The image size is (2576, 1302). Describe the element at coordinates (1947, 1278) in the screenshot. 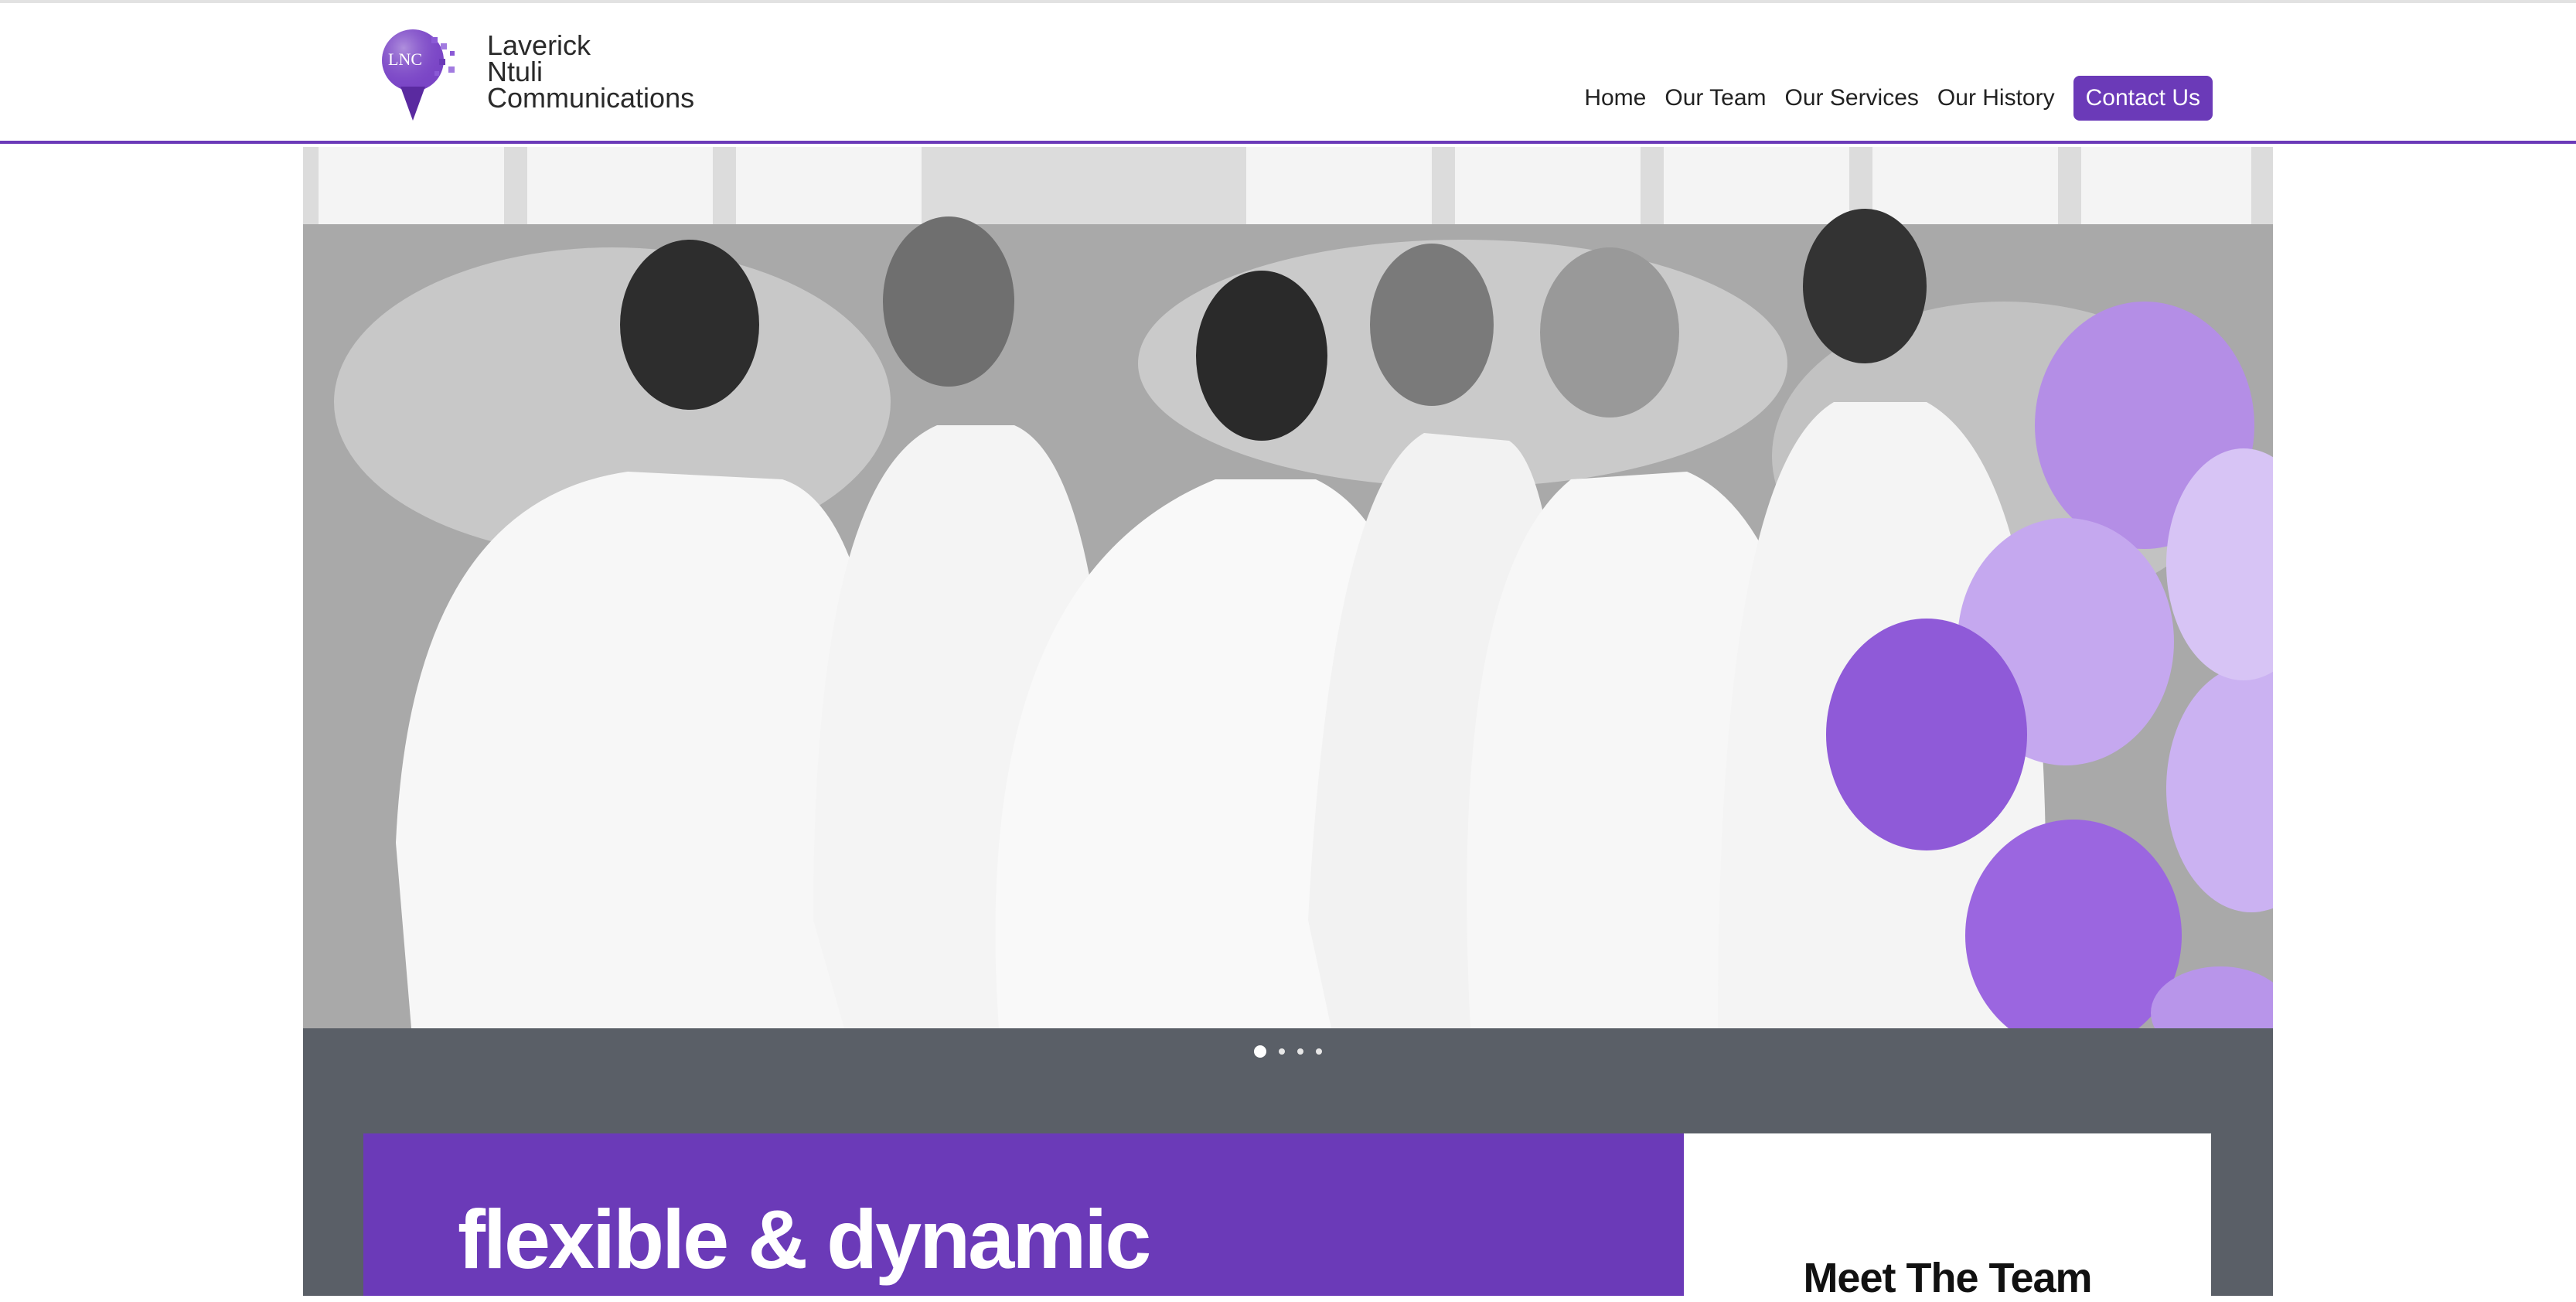

I see `meet-team-title: Meet The Team` at that location.